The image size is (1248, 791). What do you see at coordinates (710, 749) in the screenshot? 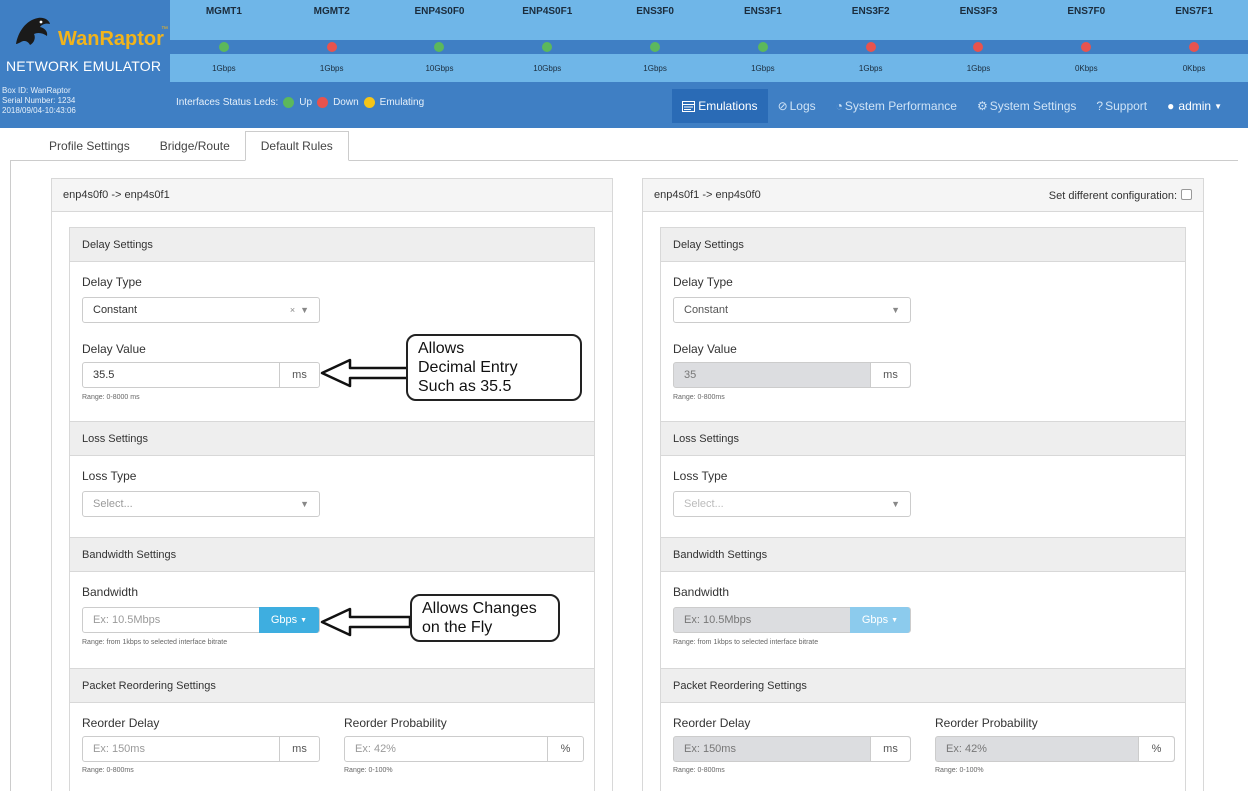
I see `reorder-delay-placeholder: Ex: 150ms` at bounding box center [710, 749].